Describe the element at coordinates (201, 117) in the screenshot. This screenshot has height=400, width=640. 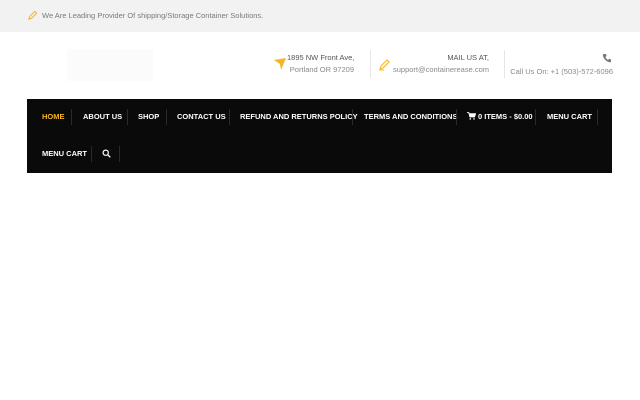
I see `nav-contact-us: CONTACT US` at that location.